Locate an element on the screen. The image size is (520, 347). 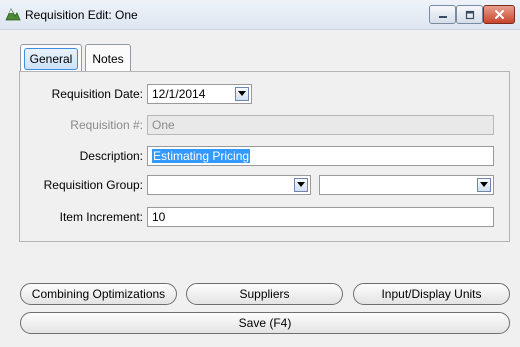
app-logo-icon is located at coordinates (13, 14).